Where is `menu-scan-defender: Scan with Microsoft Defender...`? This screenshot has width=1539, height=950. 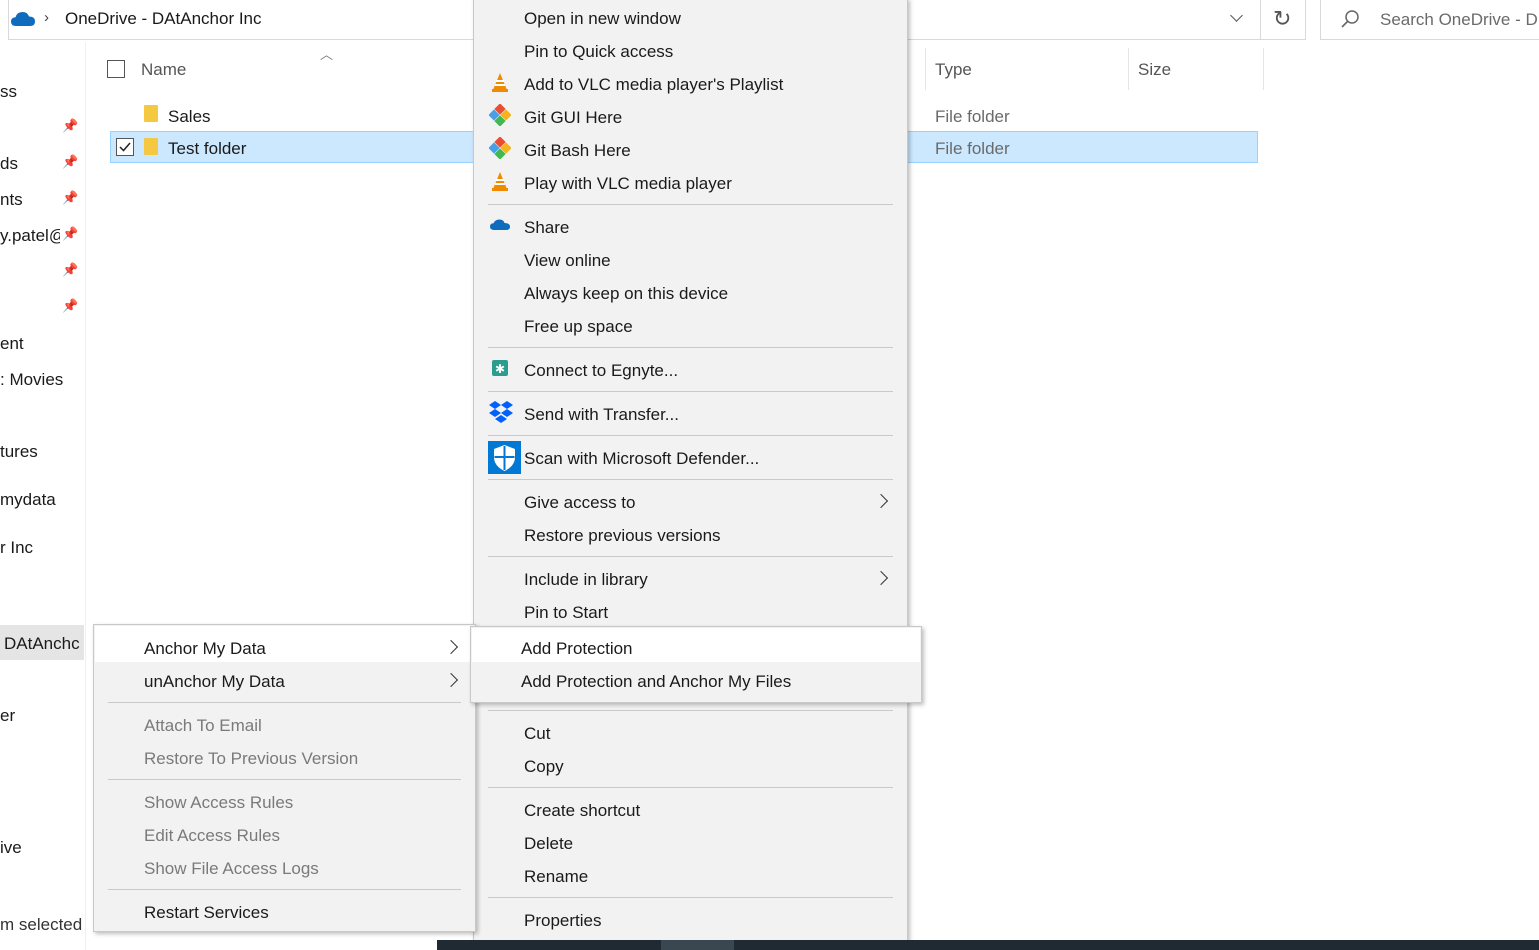
menu-scan-defender: Scan with Microsoft Defender... is located at coordinates (641, 459).